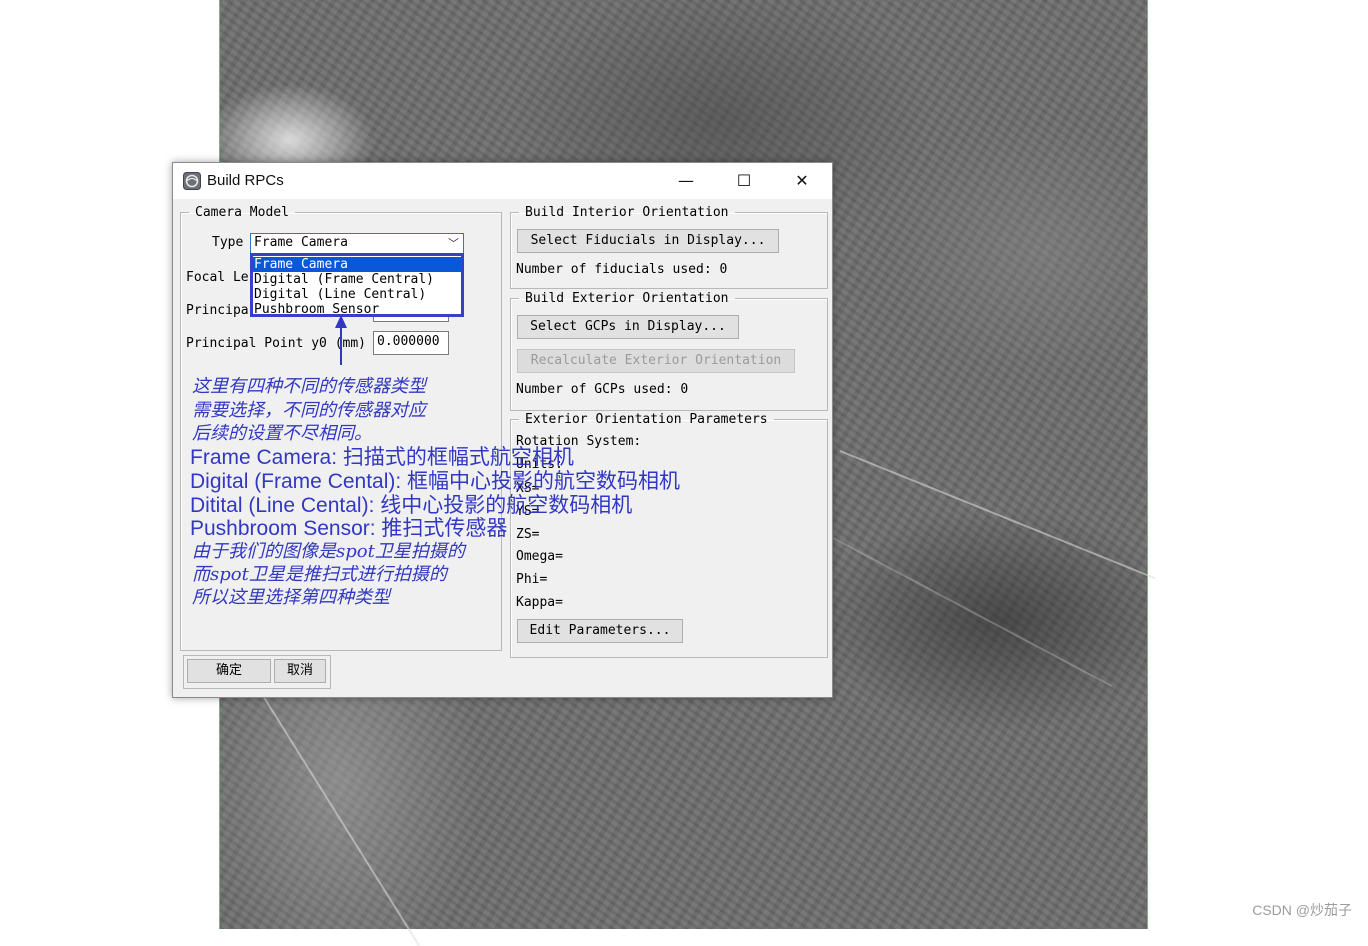 The width and height of the screenshot is (1368, 946). I want to click on focal-length-label: Focal Le, so click(217, 277).